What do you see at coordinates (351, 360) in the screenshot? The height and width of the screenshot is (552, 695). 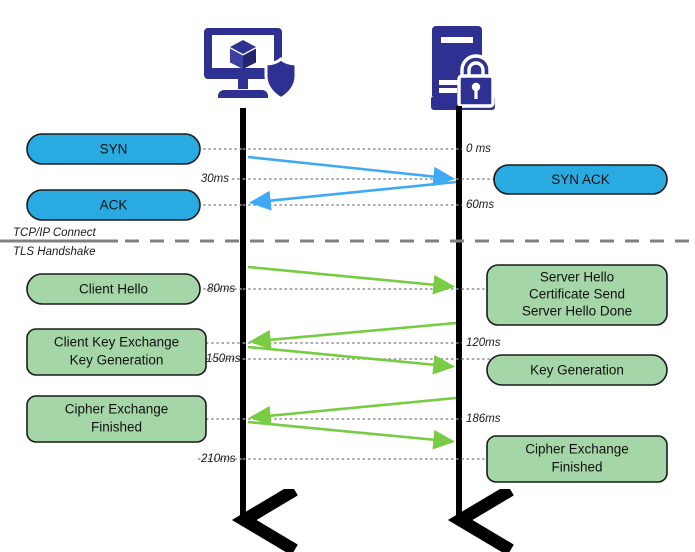 I see `arrow-client-key-exchange` at bounding box center [351, 360].